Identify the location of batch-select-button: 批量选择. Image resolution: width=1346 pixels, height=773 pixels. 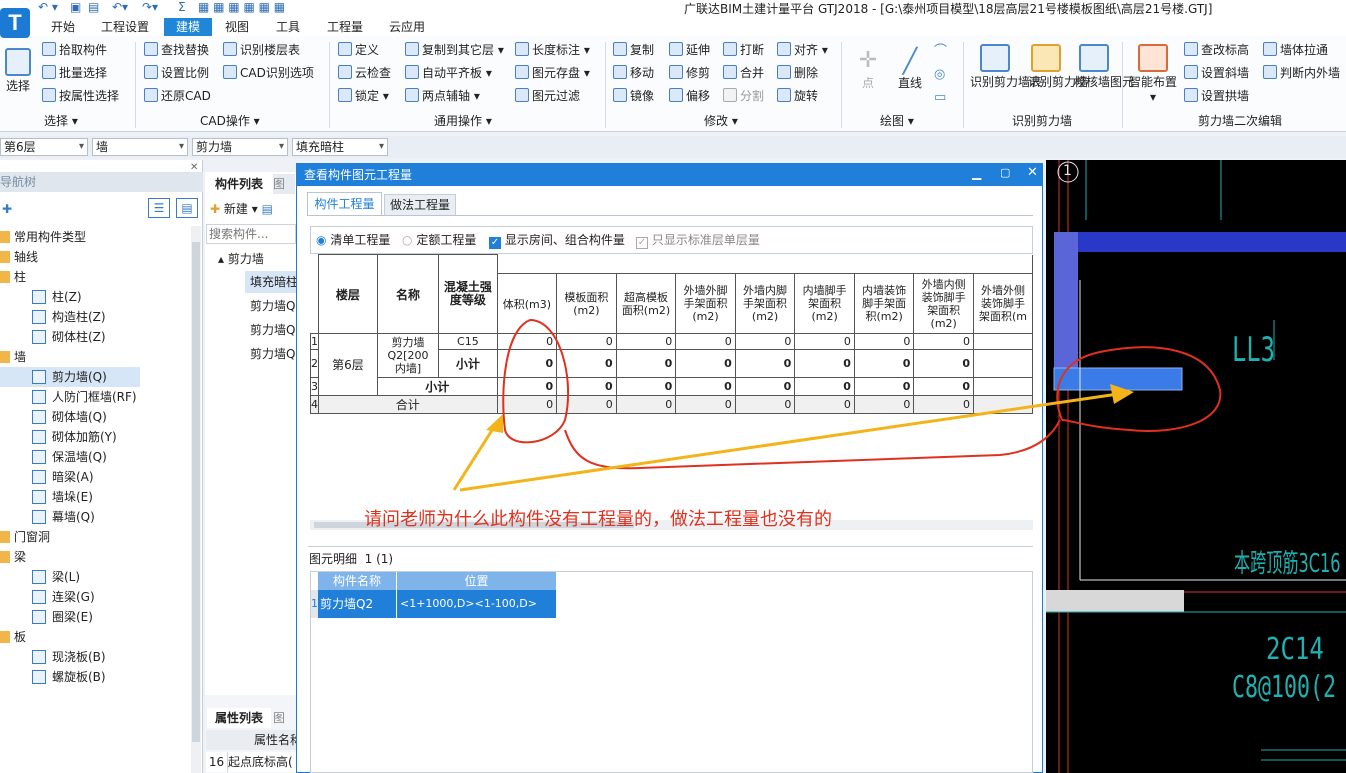
(74, 73).